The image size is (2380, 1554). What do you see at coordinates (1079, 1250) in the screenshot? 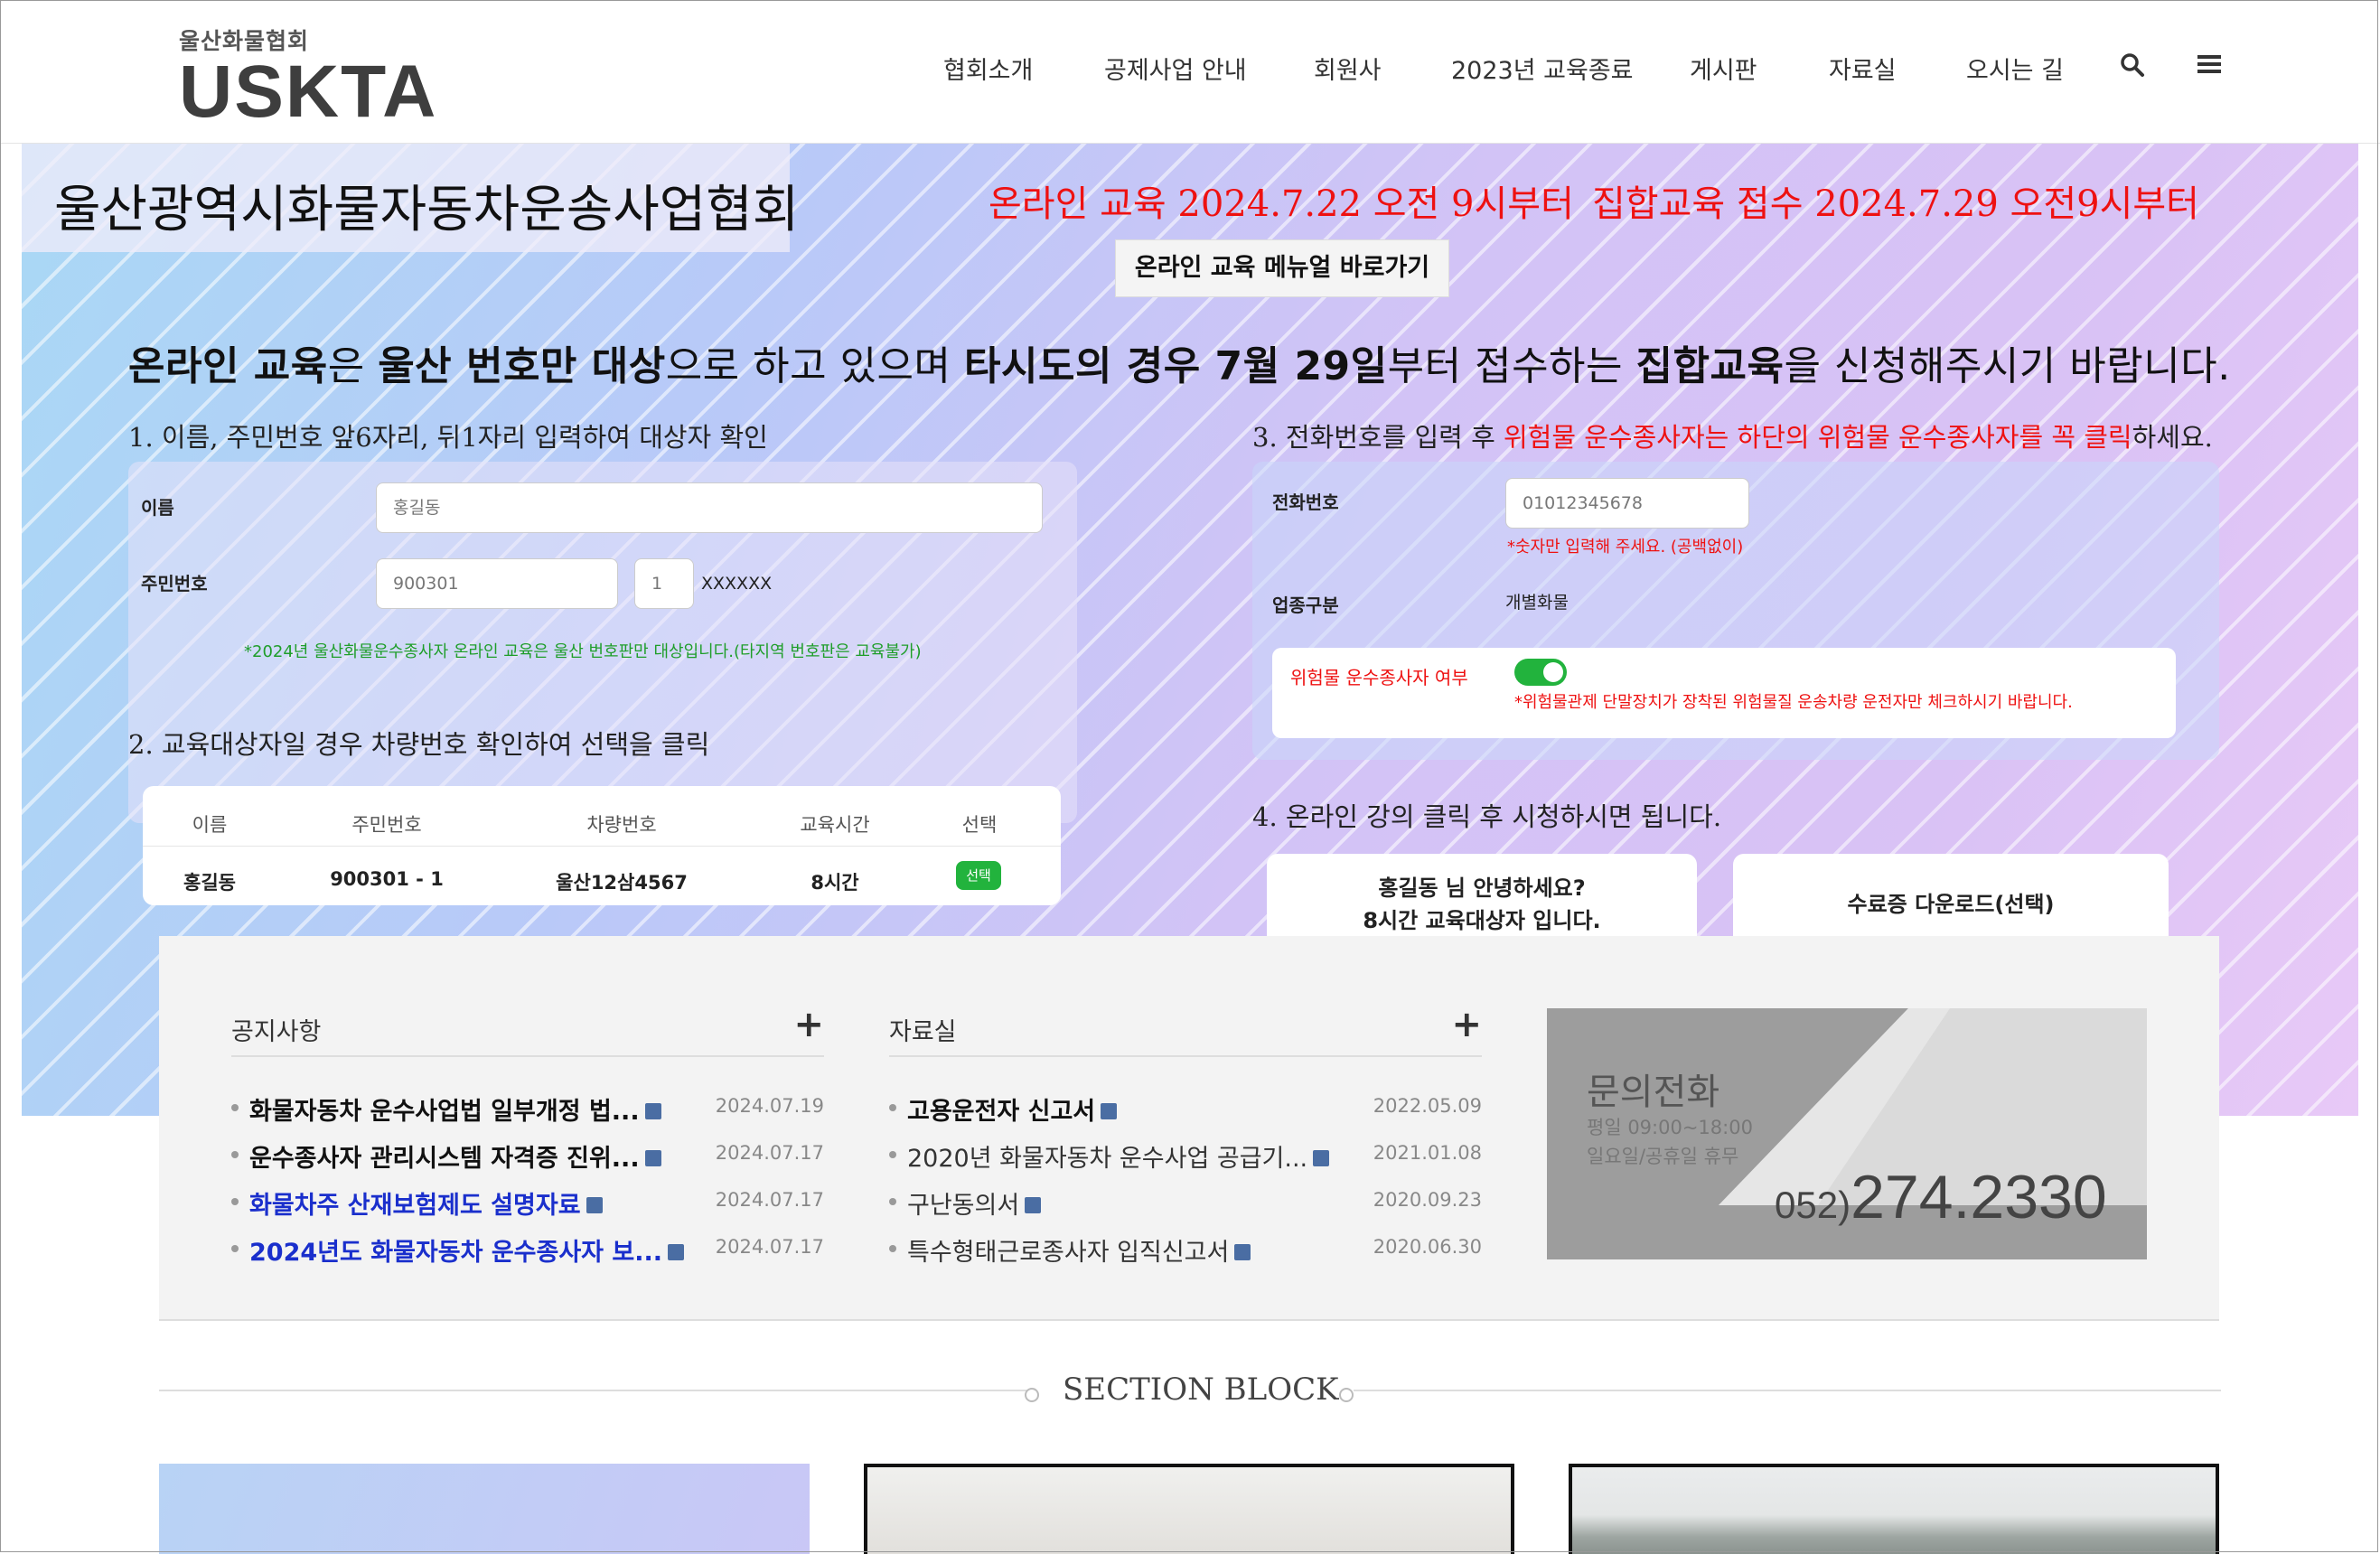
I see `archive-item-title: 특수형태근로종사자 입직신고서` at bounding box center [1079, 1250].